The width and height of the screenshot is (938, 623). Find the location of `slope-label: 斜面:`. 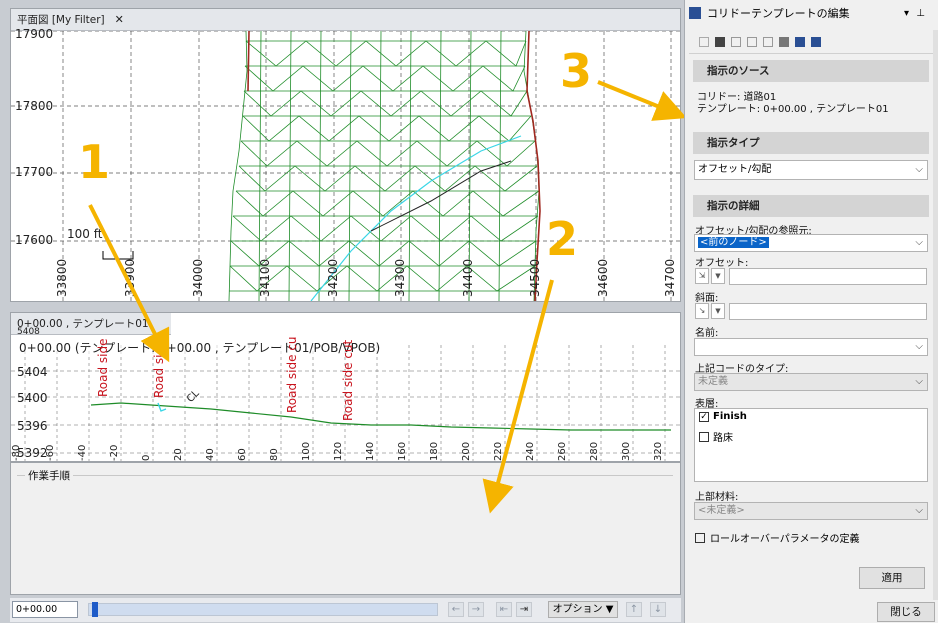

slope-label: 斜面: is located at coordinates (707, 298).